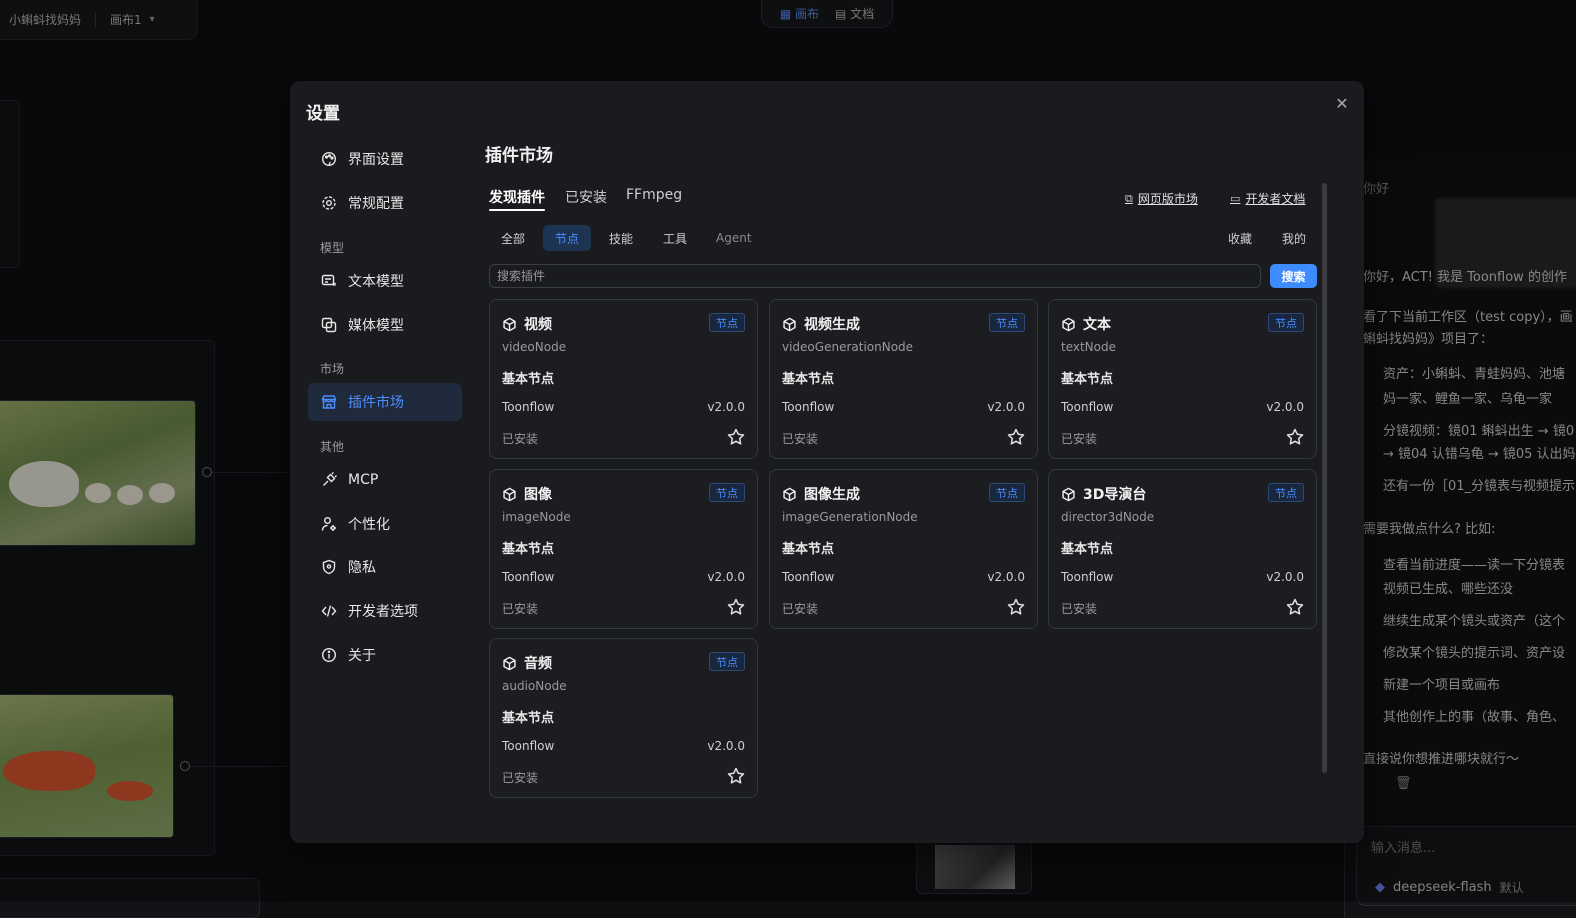 Image resolution: width=1576 pixels, height=918 pixels. Describe the element at coordinates (623, 379) in the screenshot. I see `plugin-card: 视频 节点 videoNode 基本节点 Toonflow v2.0.0 已安装` at that location.